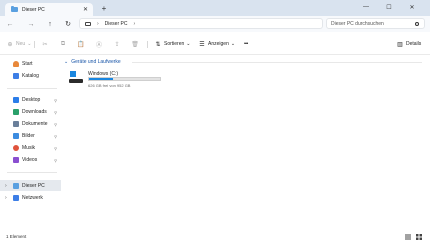 Image resolution: width=430 pixels, height=242 pixels. What do you see at coordinates (29, 44) in the screenshot?
I see `new-chevron-icon: ⌄` at bounding box center [29, 44].